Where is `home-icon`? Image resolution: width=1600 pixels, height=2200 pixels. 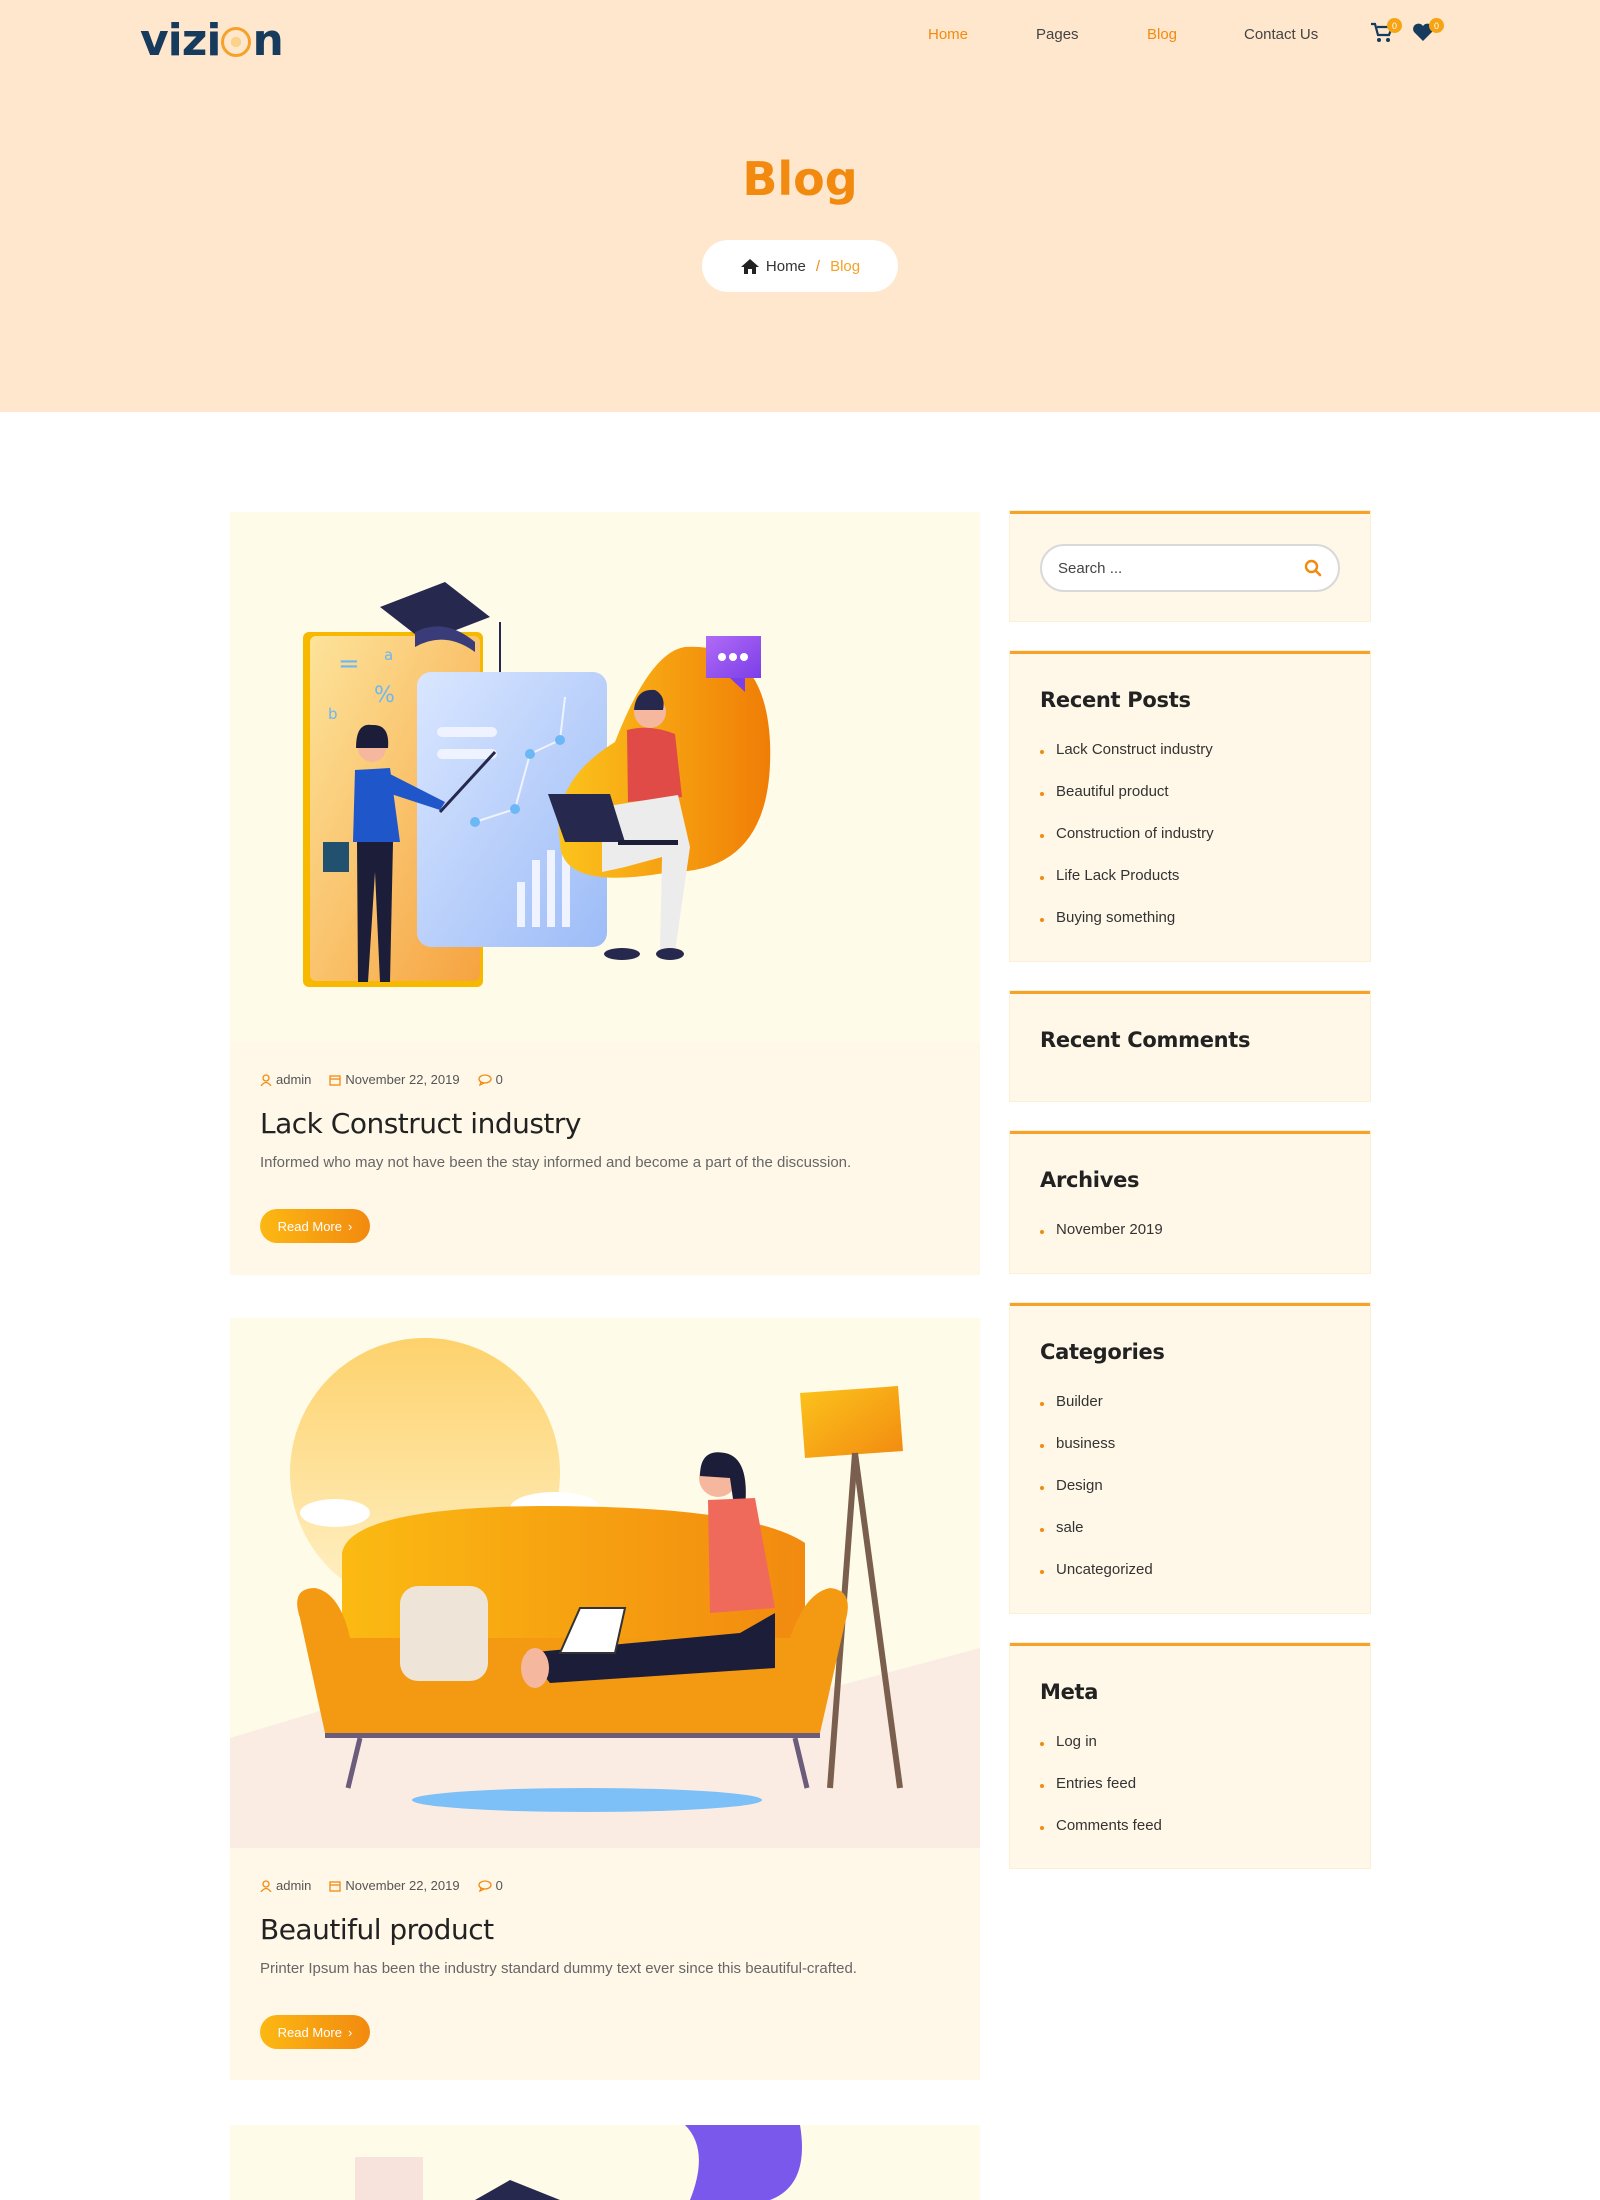
home-icon is located at coordinates (749, 266).